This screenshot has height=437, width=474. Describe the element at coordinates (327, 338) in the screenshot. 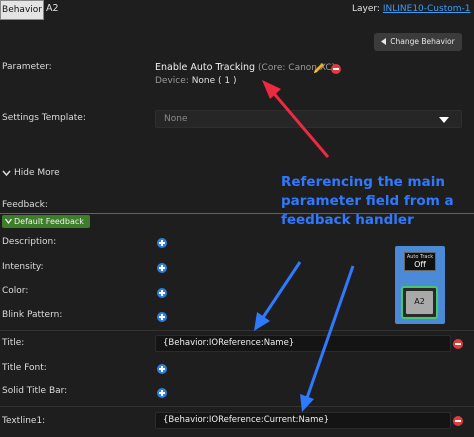

I see `blue-arrow-textline1` at that location.